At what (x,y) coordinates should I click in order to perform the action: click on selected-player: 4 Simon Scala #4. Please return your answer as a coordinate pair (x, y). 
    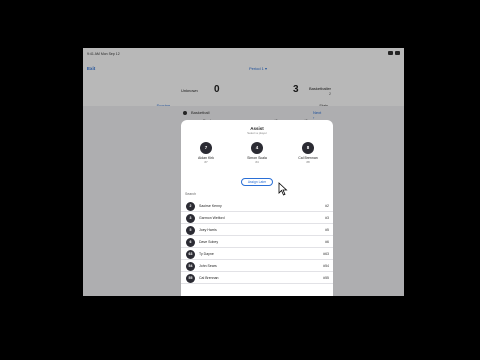
    Looking at the image, I should click on (257, 153).